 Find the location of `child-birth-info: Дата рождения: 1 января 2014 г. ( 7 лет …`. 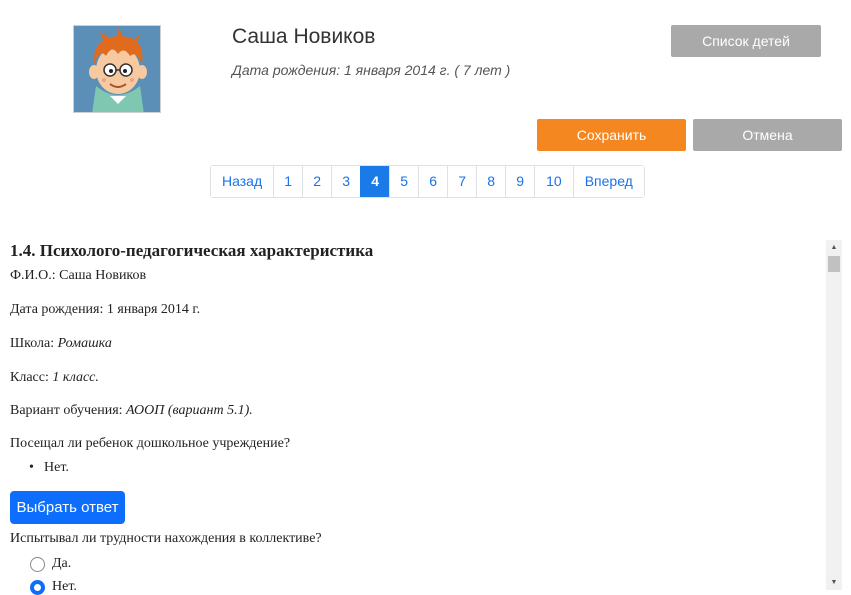

child-birth-info: Дата рождения: 1 января 2014 г. ( 7 лет … is located at coordinates (371, 70).